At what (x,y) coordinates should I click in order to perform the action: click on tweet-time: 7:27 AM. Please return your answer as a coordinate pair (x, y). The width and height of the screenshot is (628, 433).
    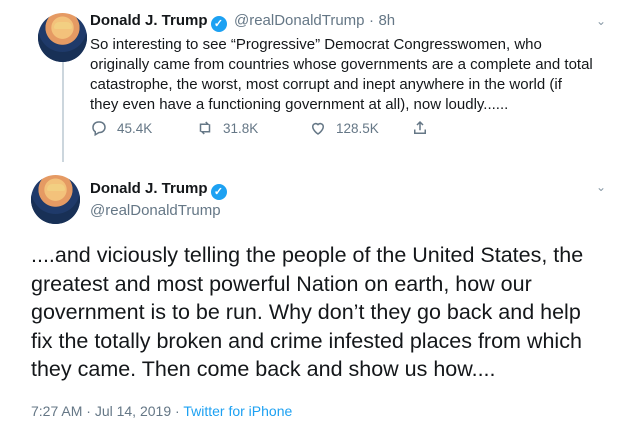
    Looking at the image, I should click on (56, 411).